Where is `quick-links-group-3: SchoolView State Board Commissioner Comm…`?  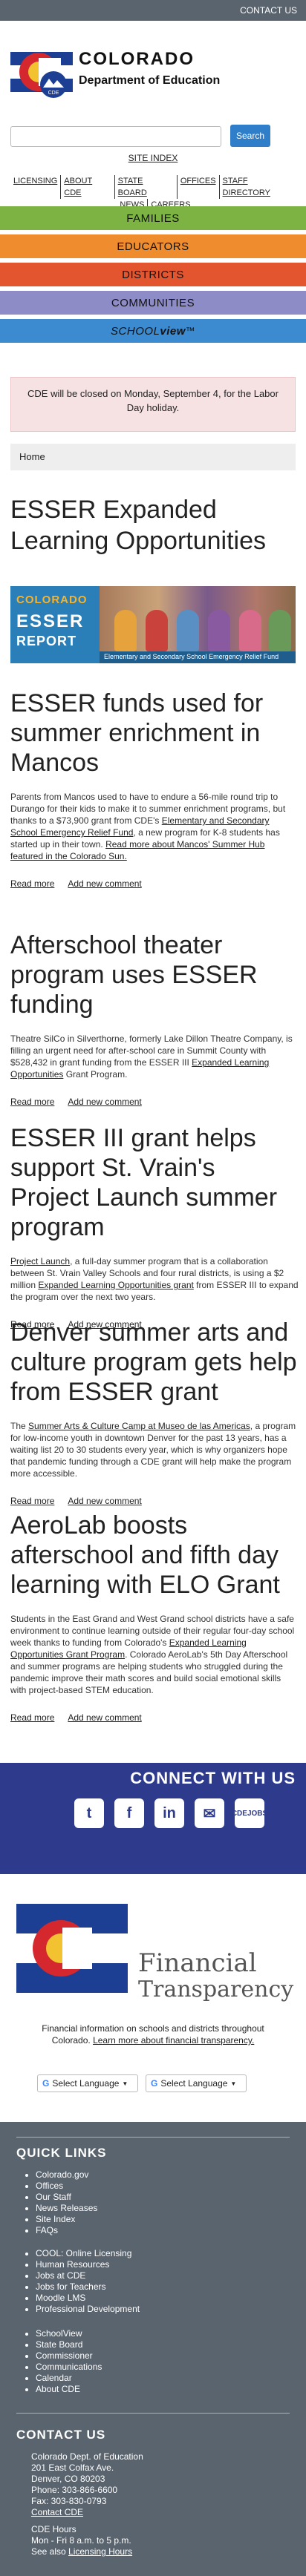 quick-links-group-3: SchoolView State Board Commissioner Comm… is located at coordinates (69, 2361).